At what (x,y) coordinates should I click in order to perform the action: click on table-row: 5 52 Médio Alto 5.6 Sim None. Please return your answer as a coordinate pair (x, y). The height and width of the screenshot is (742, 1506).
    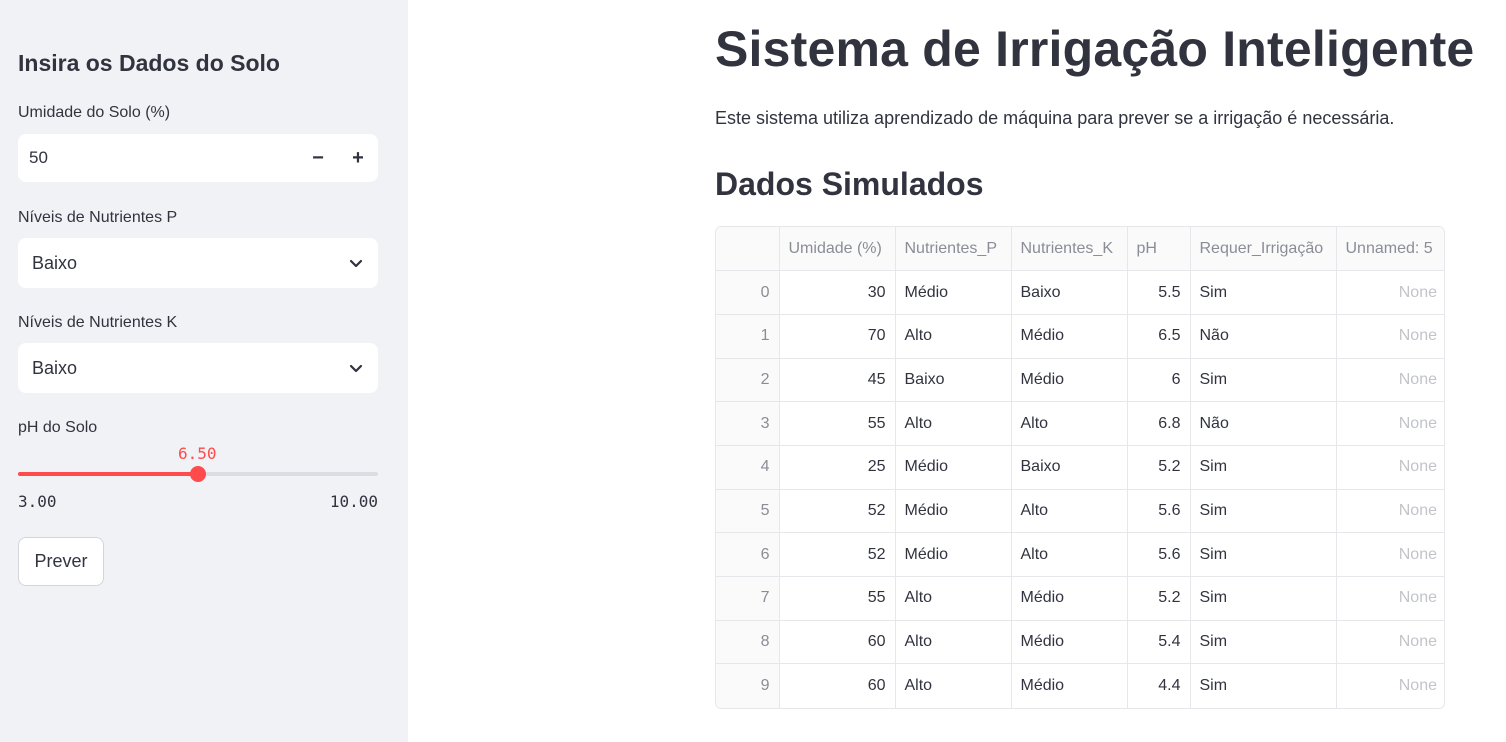
    Looking at the image, I should click on (1080, 511).